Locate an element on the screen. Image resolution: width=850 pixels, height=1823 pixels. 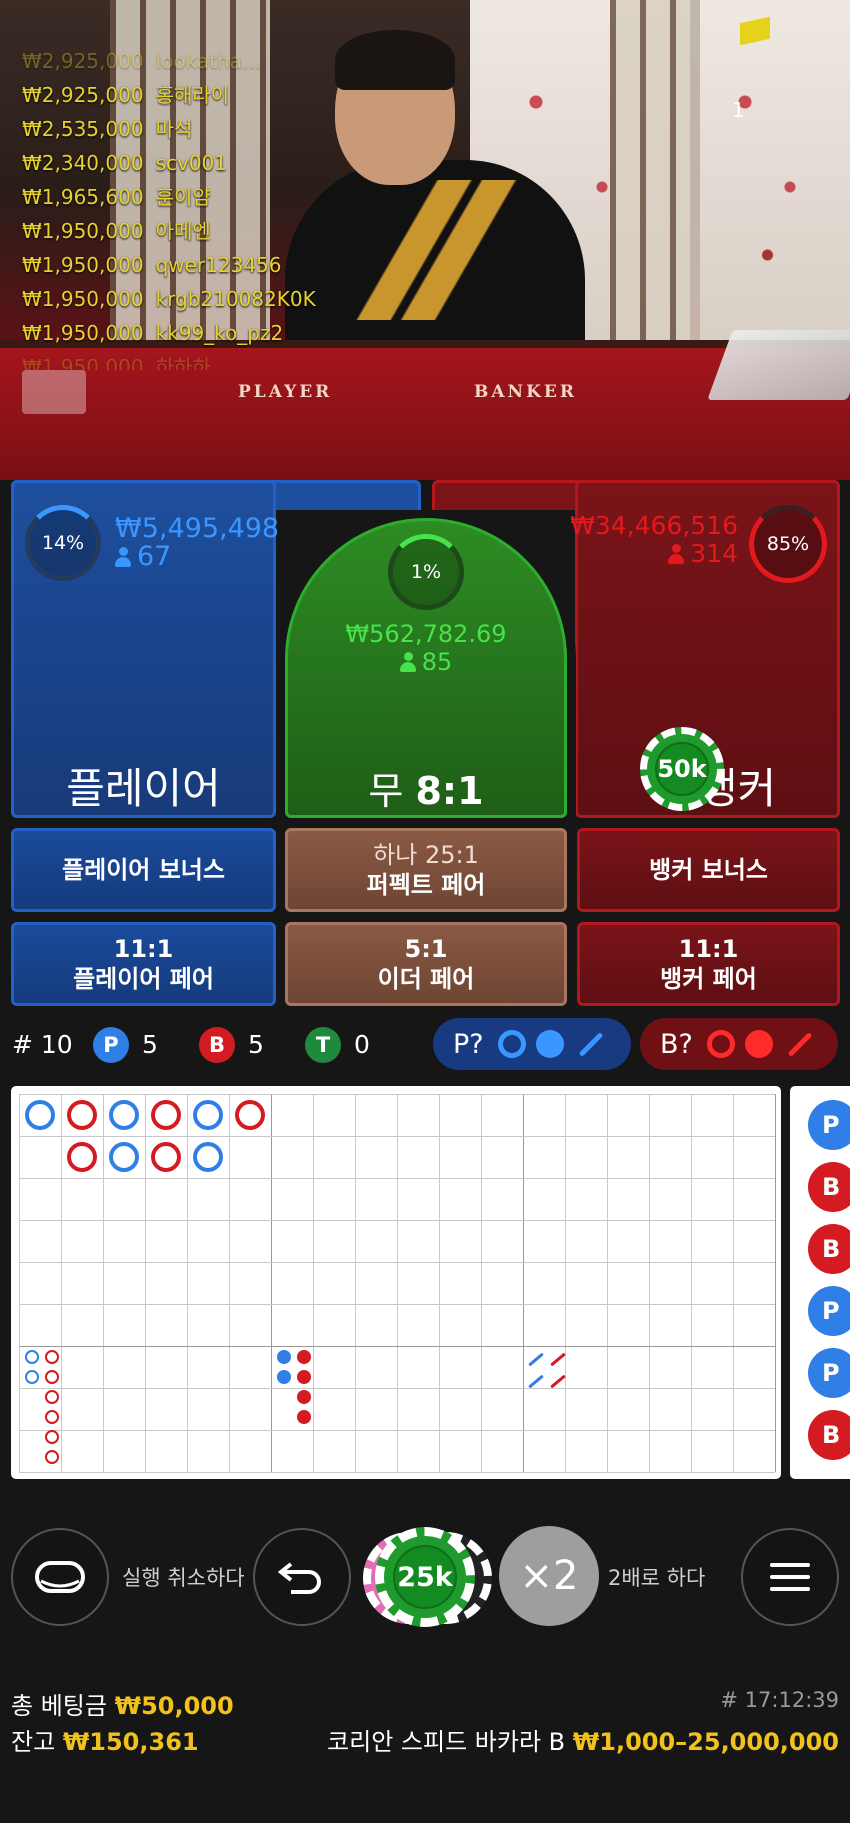
winner-row: ₩1,965,600 훈이얌 is located at coordinates (169, 197).